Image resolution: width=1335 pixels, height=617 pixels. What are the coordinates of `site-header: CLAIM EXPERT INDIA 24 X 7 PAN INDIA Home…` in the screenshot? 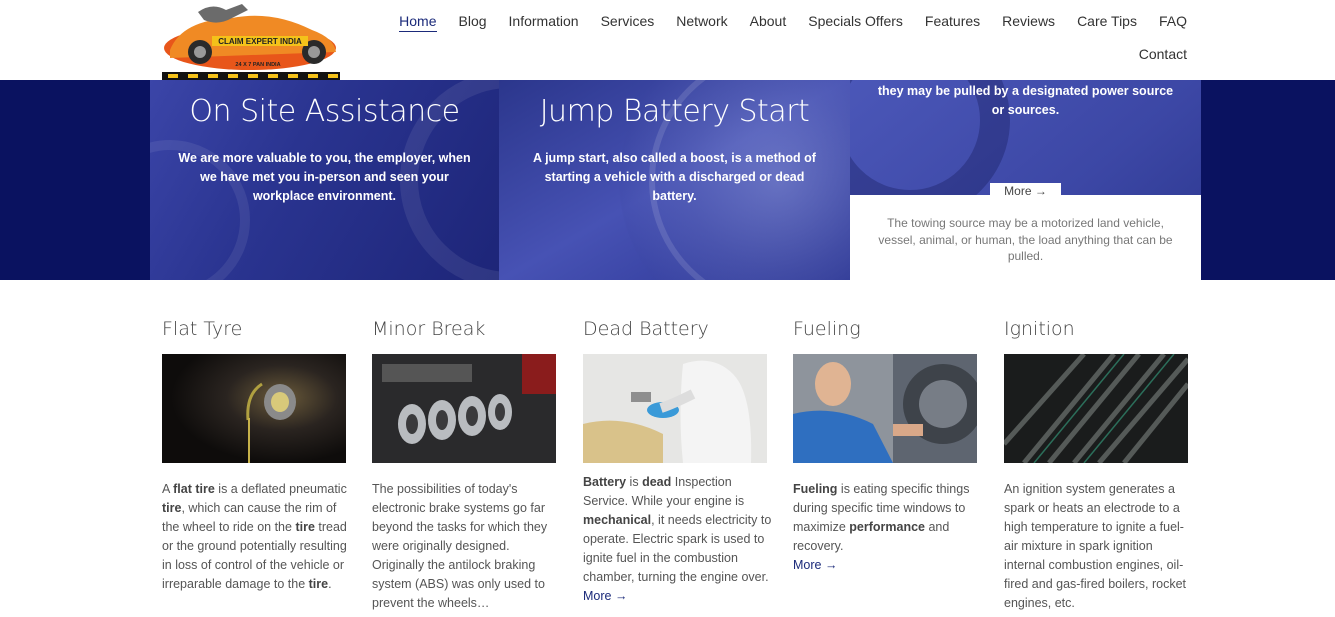 It's located at (667, 40).